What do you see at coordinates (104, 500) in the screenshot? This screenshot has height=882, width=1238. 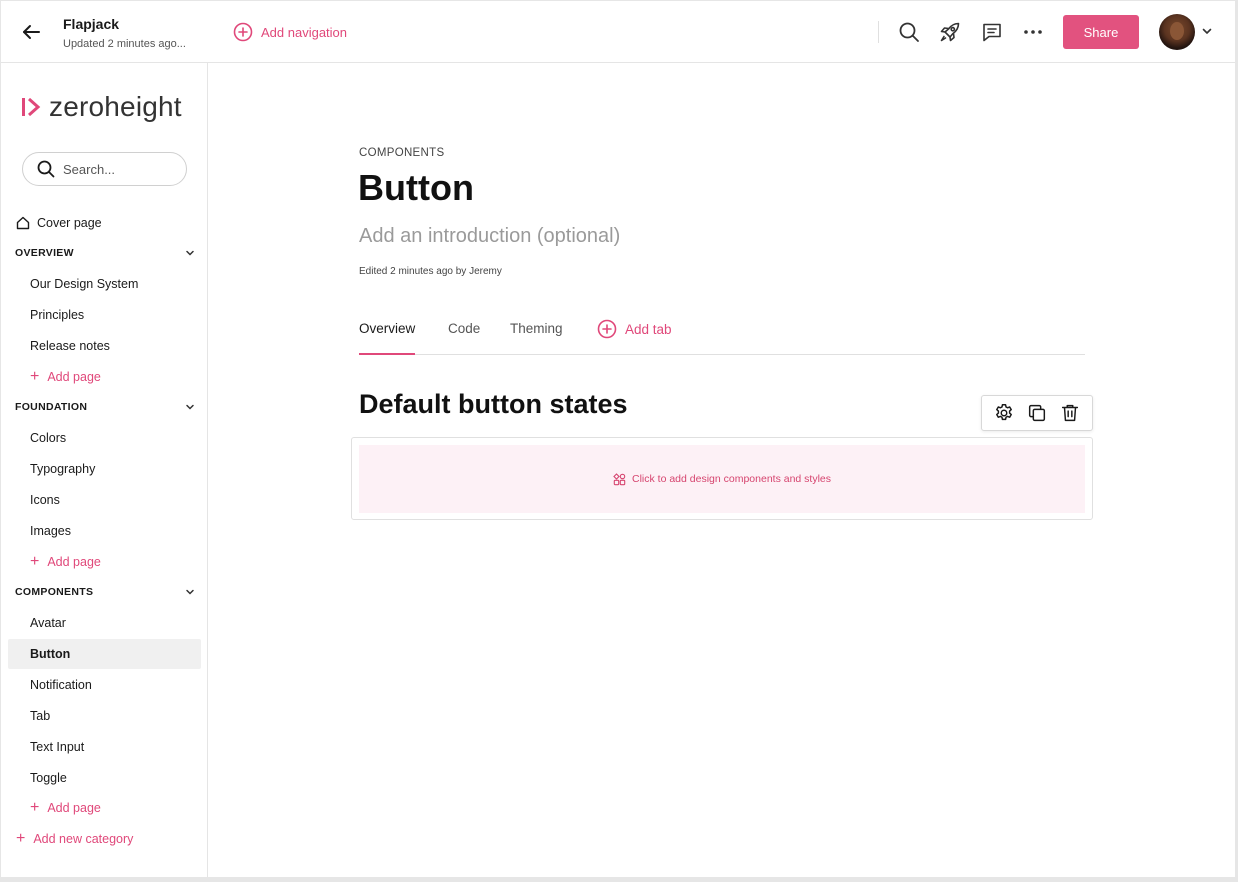 I see `sidebar-item-icons: Icons` at bounding box center [104, 500].